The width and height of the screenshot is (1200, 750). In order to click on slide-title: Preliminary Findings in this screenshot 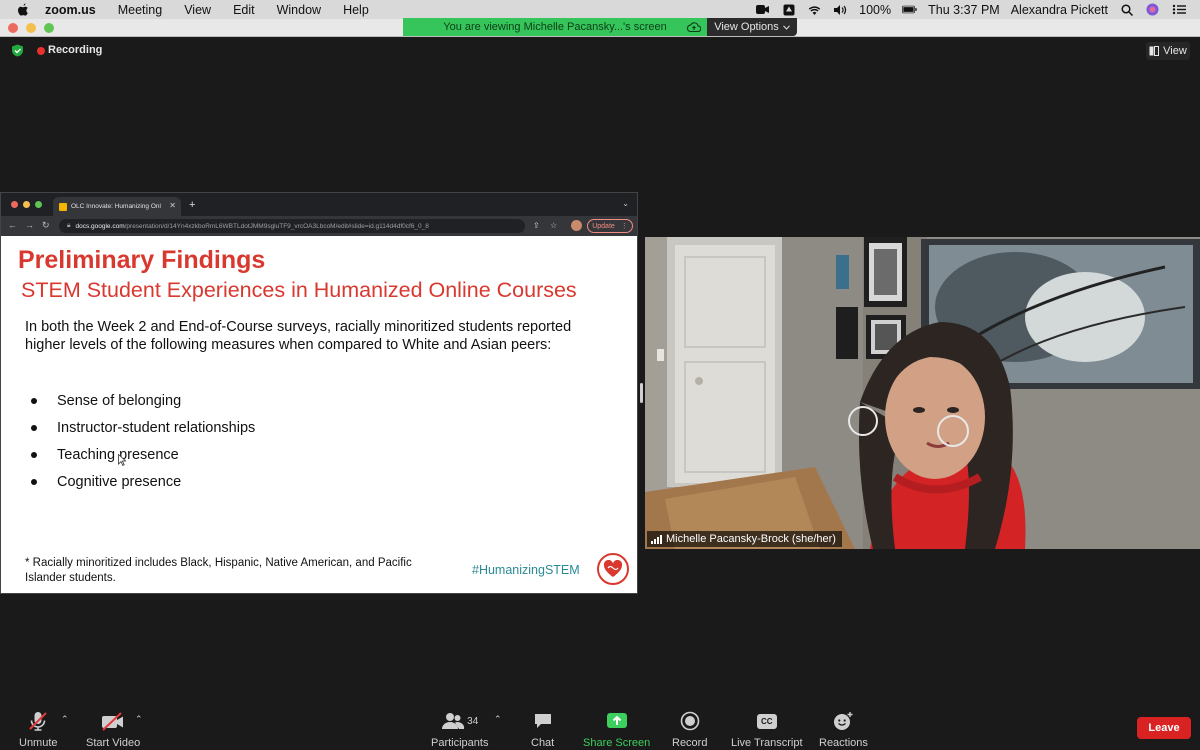, I will do `click(142, 260)`.